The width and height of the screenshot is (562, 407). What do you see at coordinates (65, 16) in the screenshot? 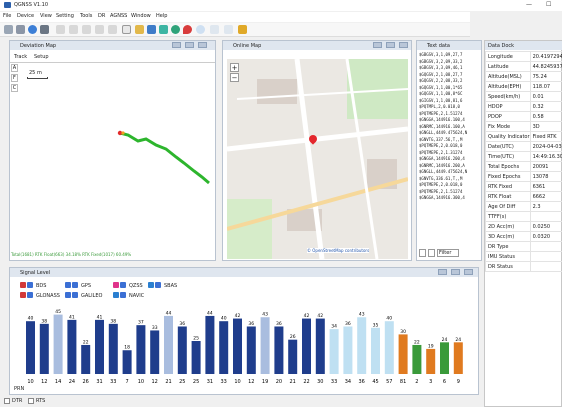
I see `menu-setting: Setting` at bounding box center [65, 16].